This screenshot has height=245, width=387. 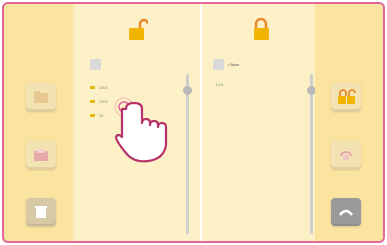 I want to click on folder-thumbnail, so click(x=95, y=64).